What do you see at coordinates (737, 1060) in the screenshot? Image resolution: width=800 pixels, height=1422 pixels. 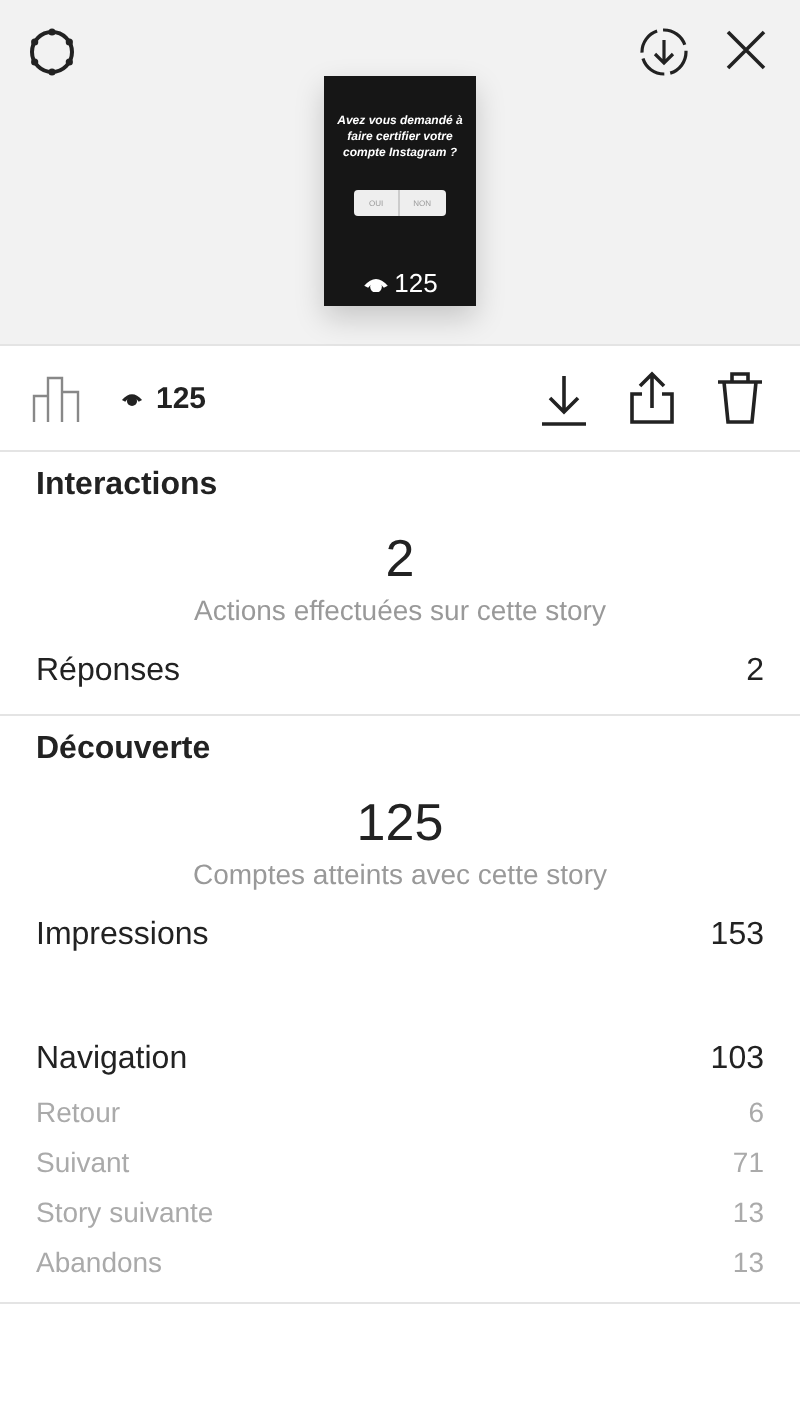 I see `metric-value: 103` at bounding box center [737, 1060].